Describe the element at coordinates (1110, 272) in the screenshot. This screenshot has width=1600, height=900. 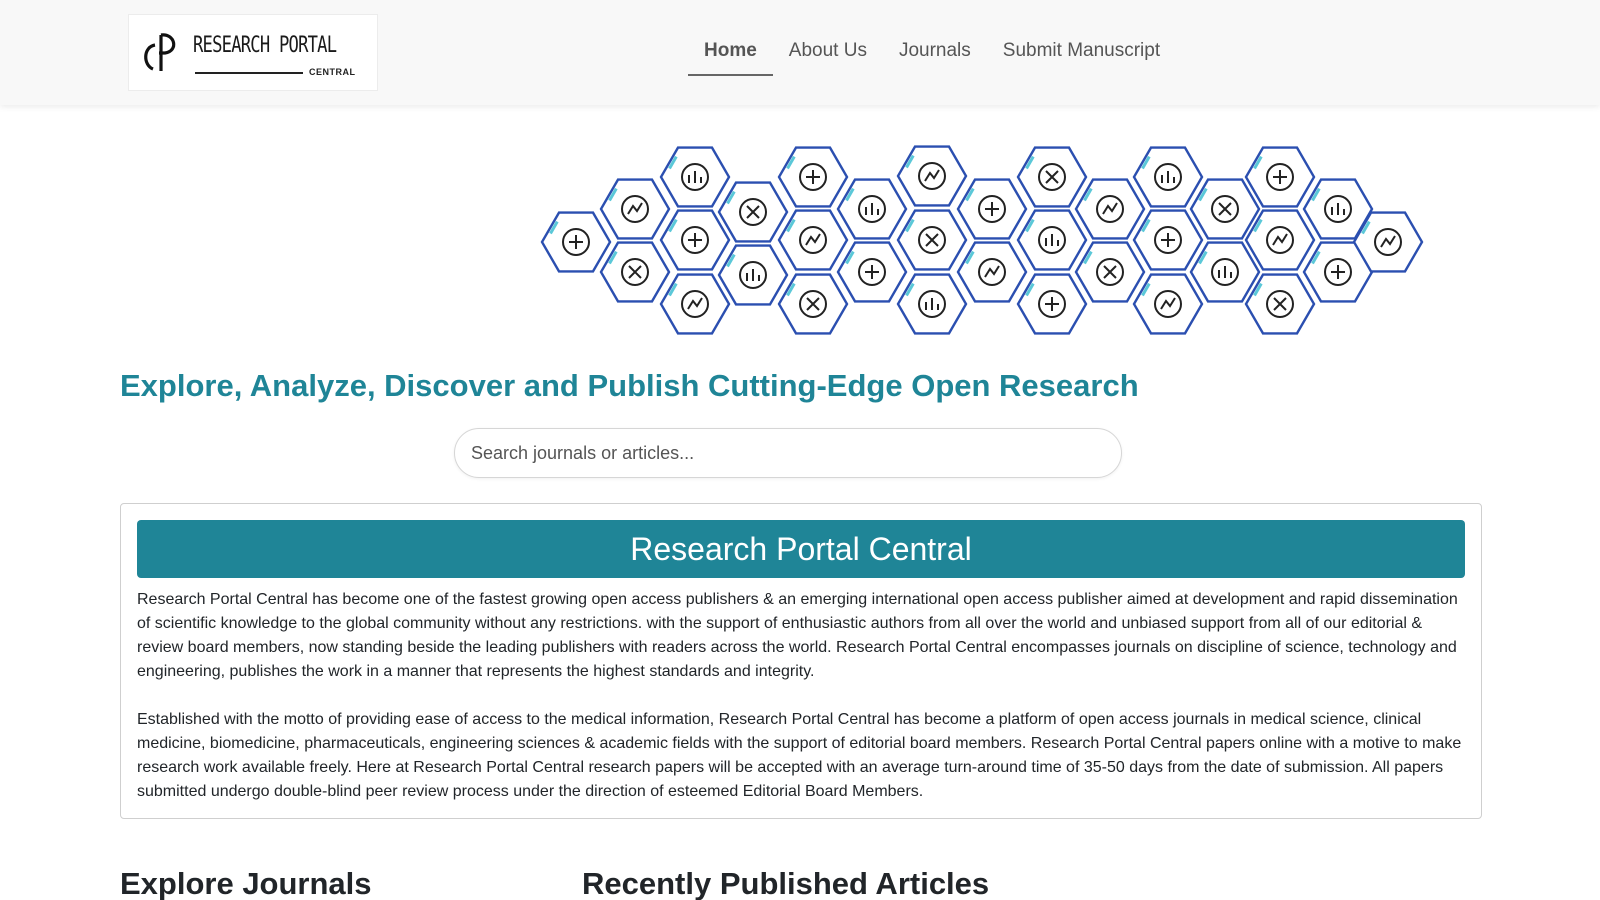
I see `factory-icon` at that location.